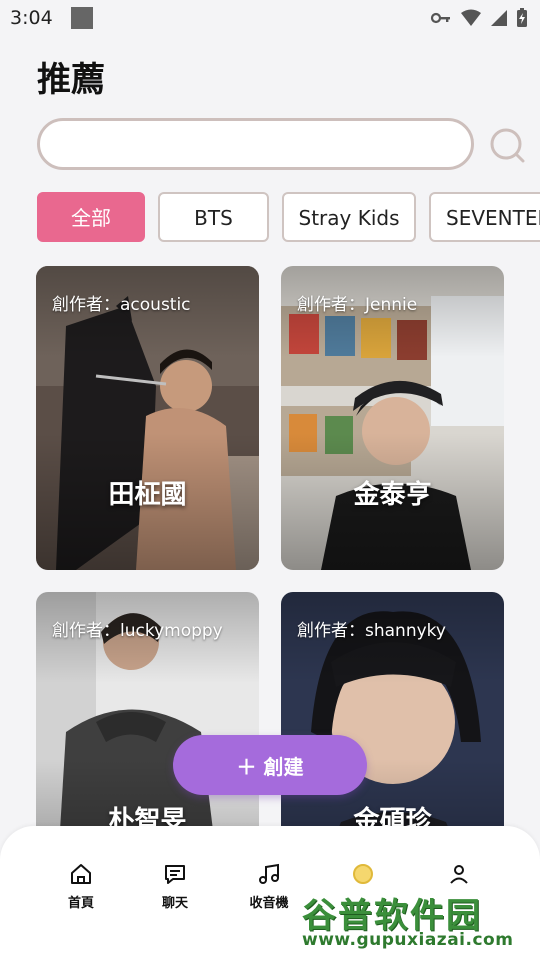  Describe the element at coordinates (175, 874) in the screenshot. I see `chat-icon` at that location.